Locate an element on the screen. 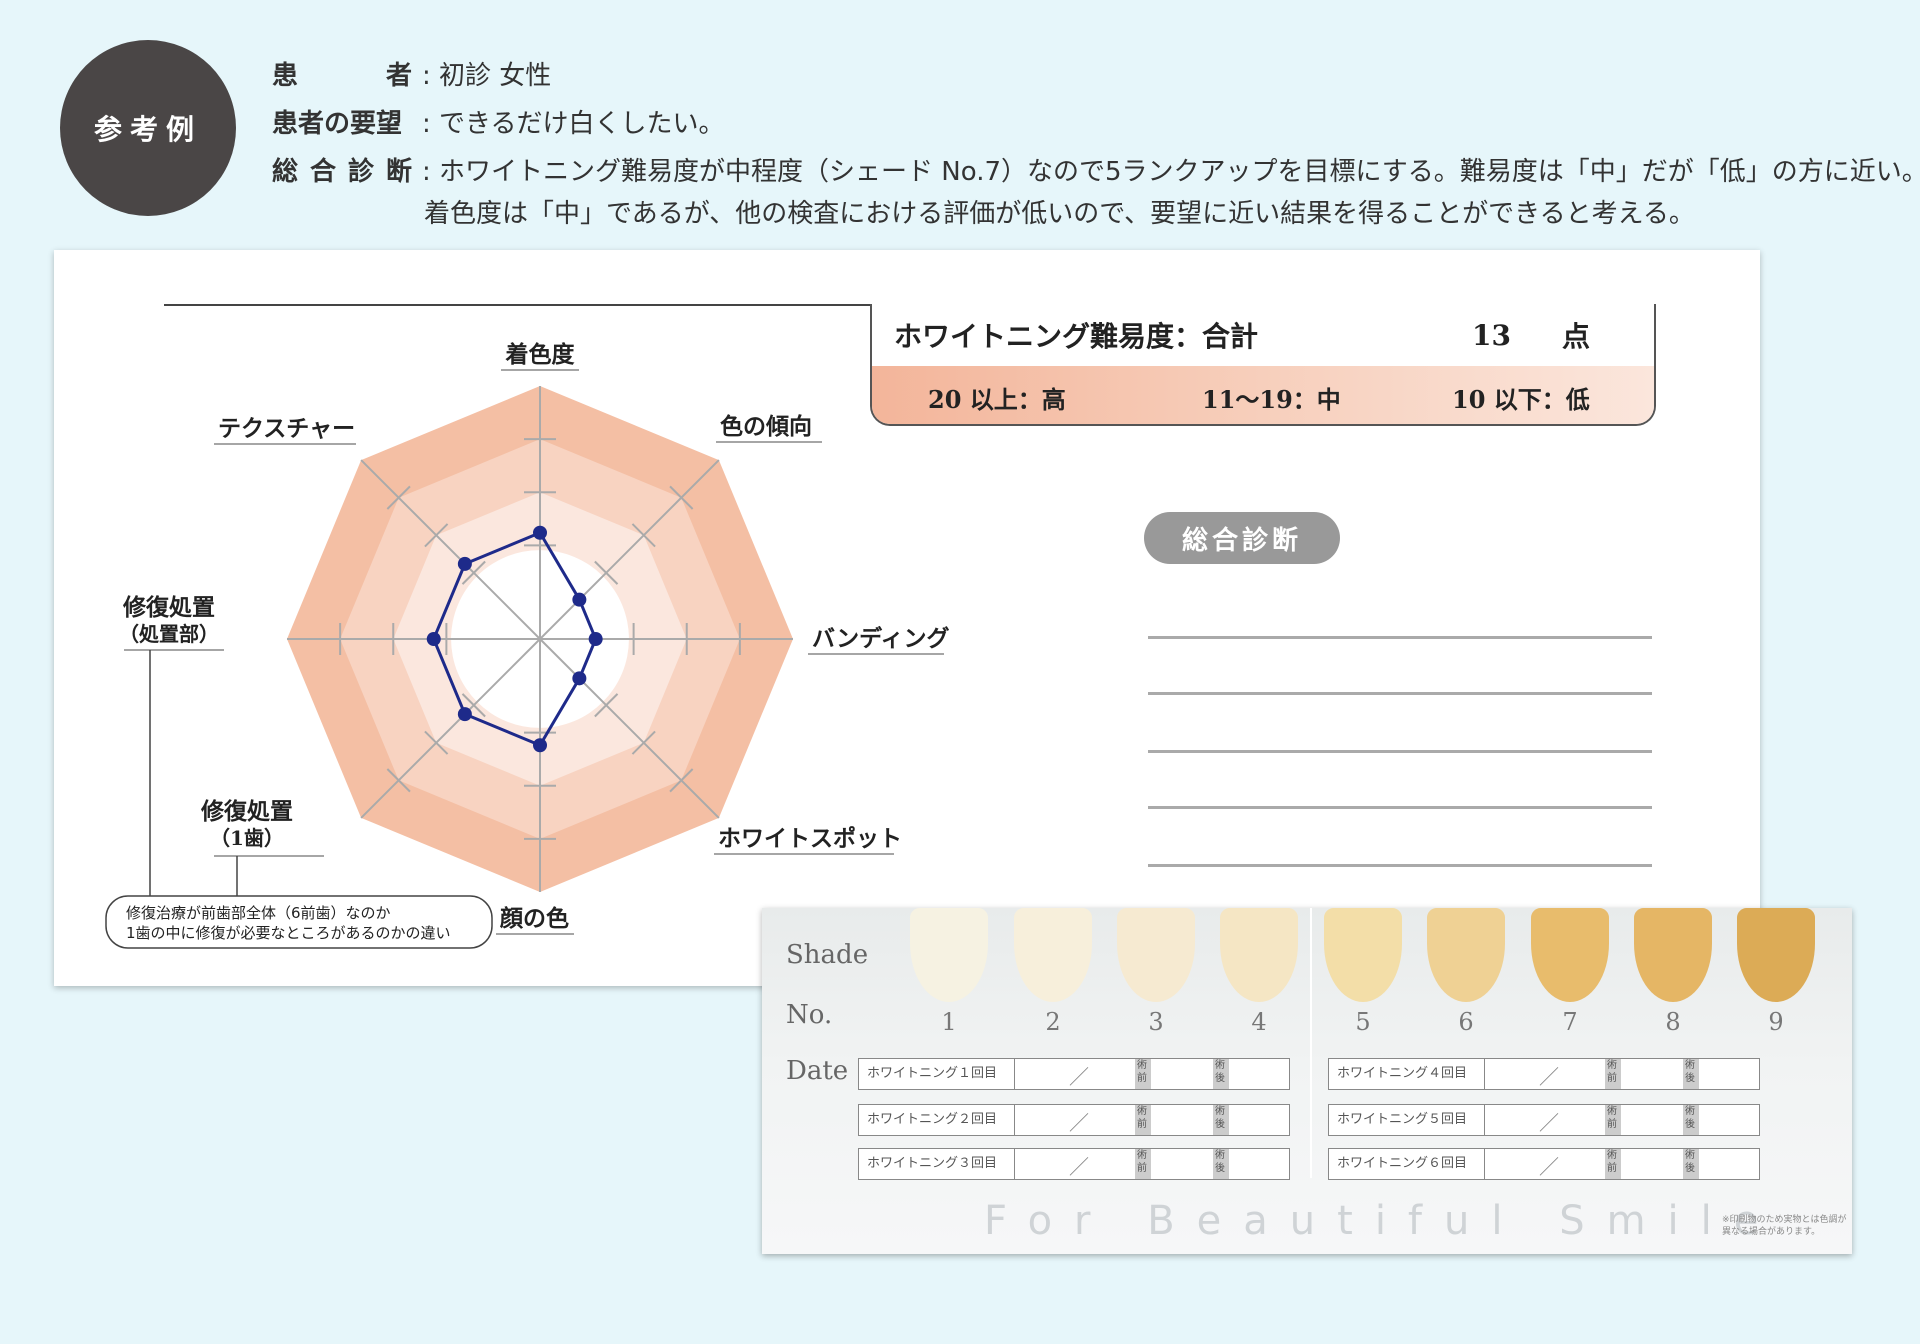 The width and height of the screenshot is (1920, 1344). shade-number-6: 6 is located at coordinates (1466, 1022).